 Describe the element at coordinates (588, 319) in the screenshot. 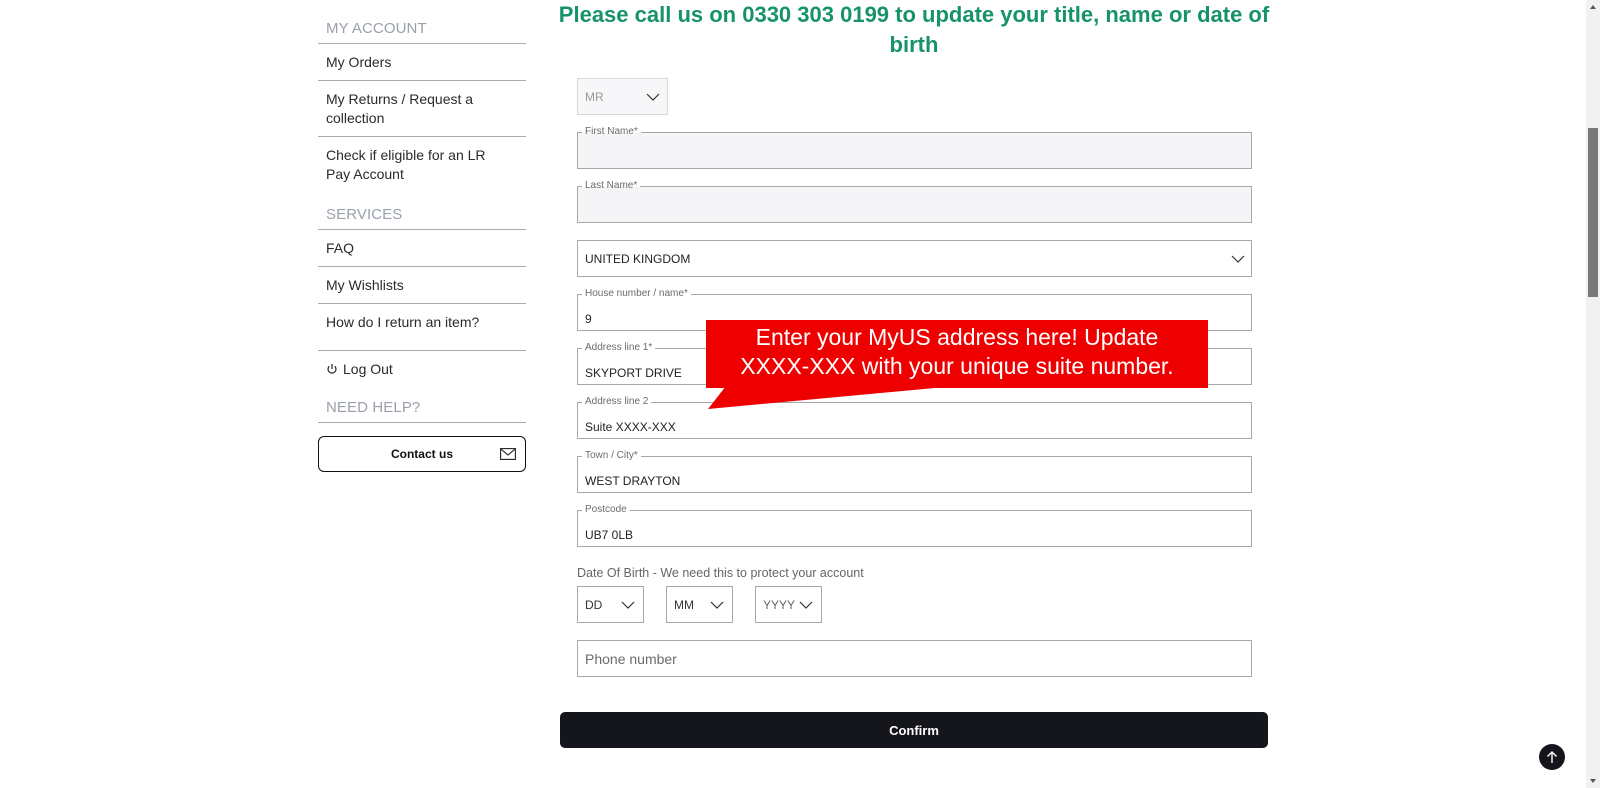

I see `house-number-value: 9` at that location.